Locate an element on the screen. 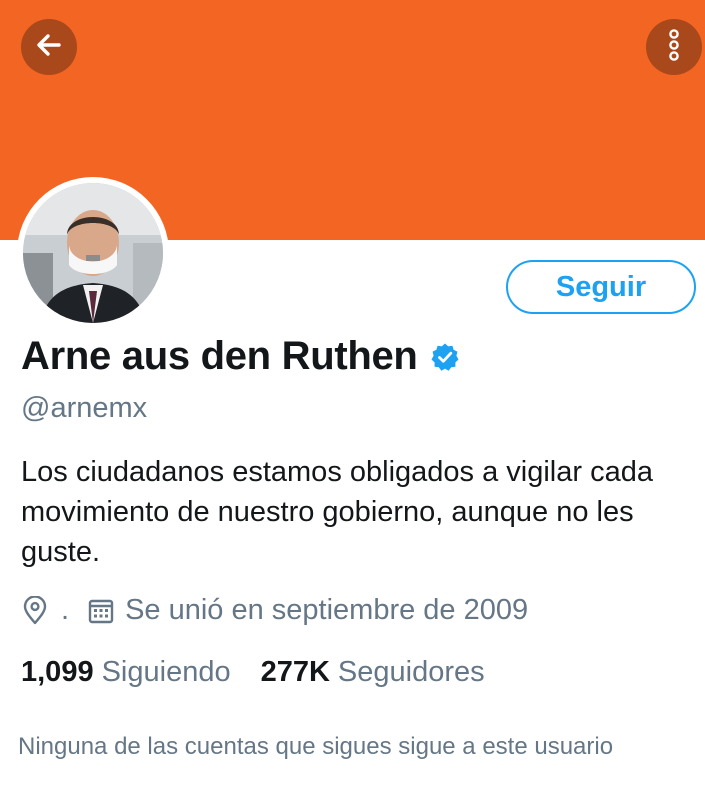  followers-label: Seguidores is located at coordinates (411, 672).